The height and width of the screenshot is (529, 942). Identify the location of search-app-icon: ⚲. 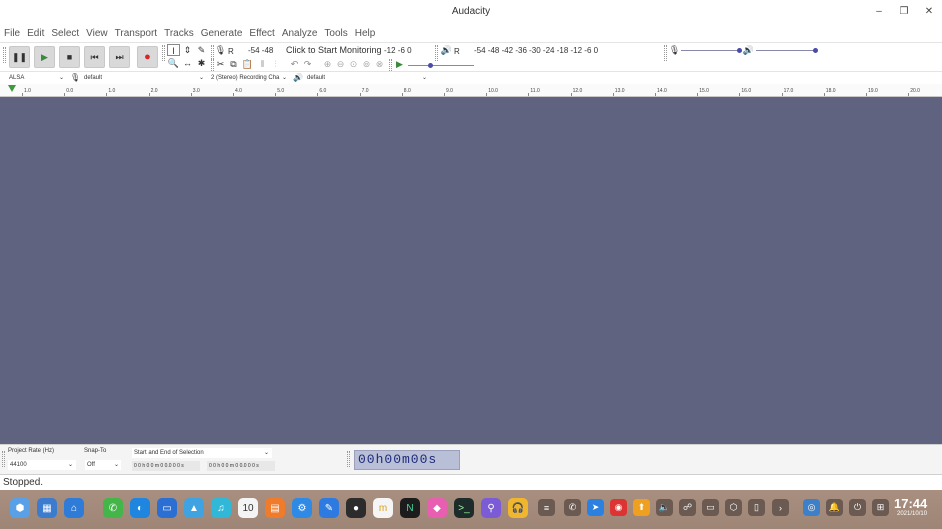
(491, 508).